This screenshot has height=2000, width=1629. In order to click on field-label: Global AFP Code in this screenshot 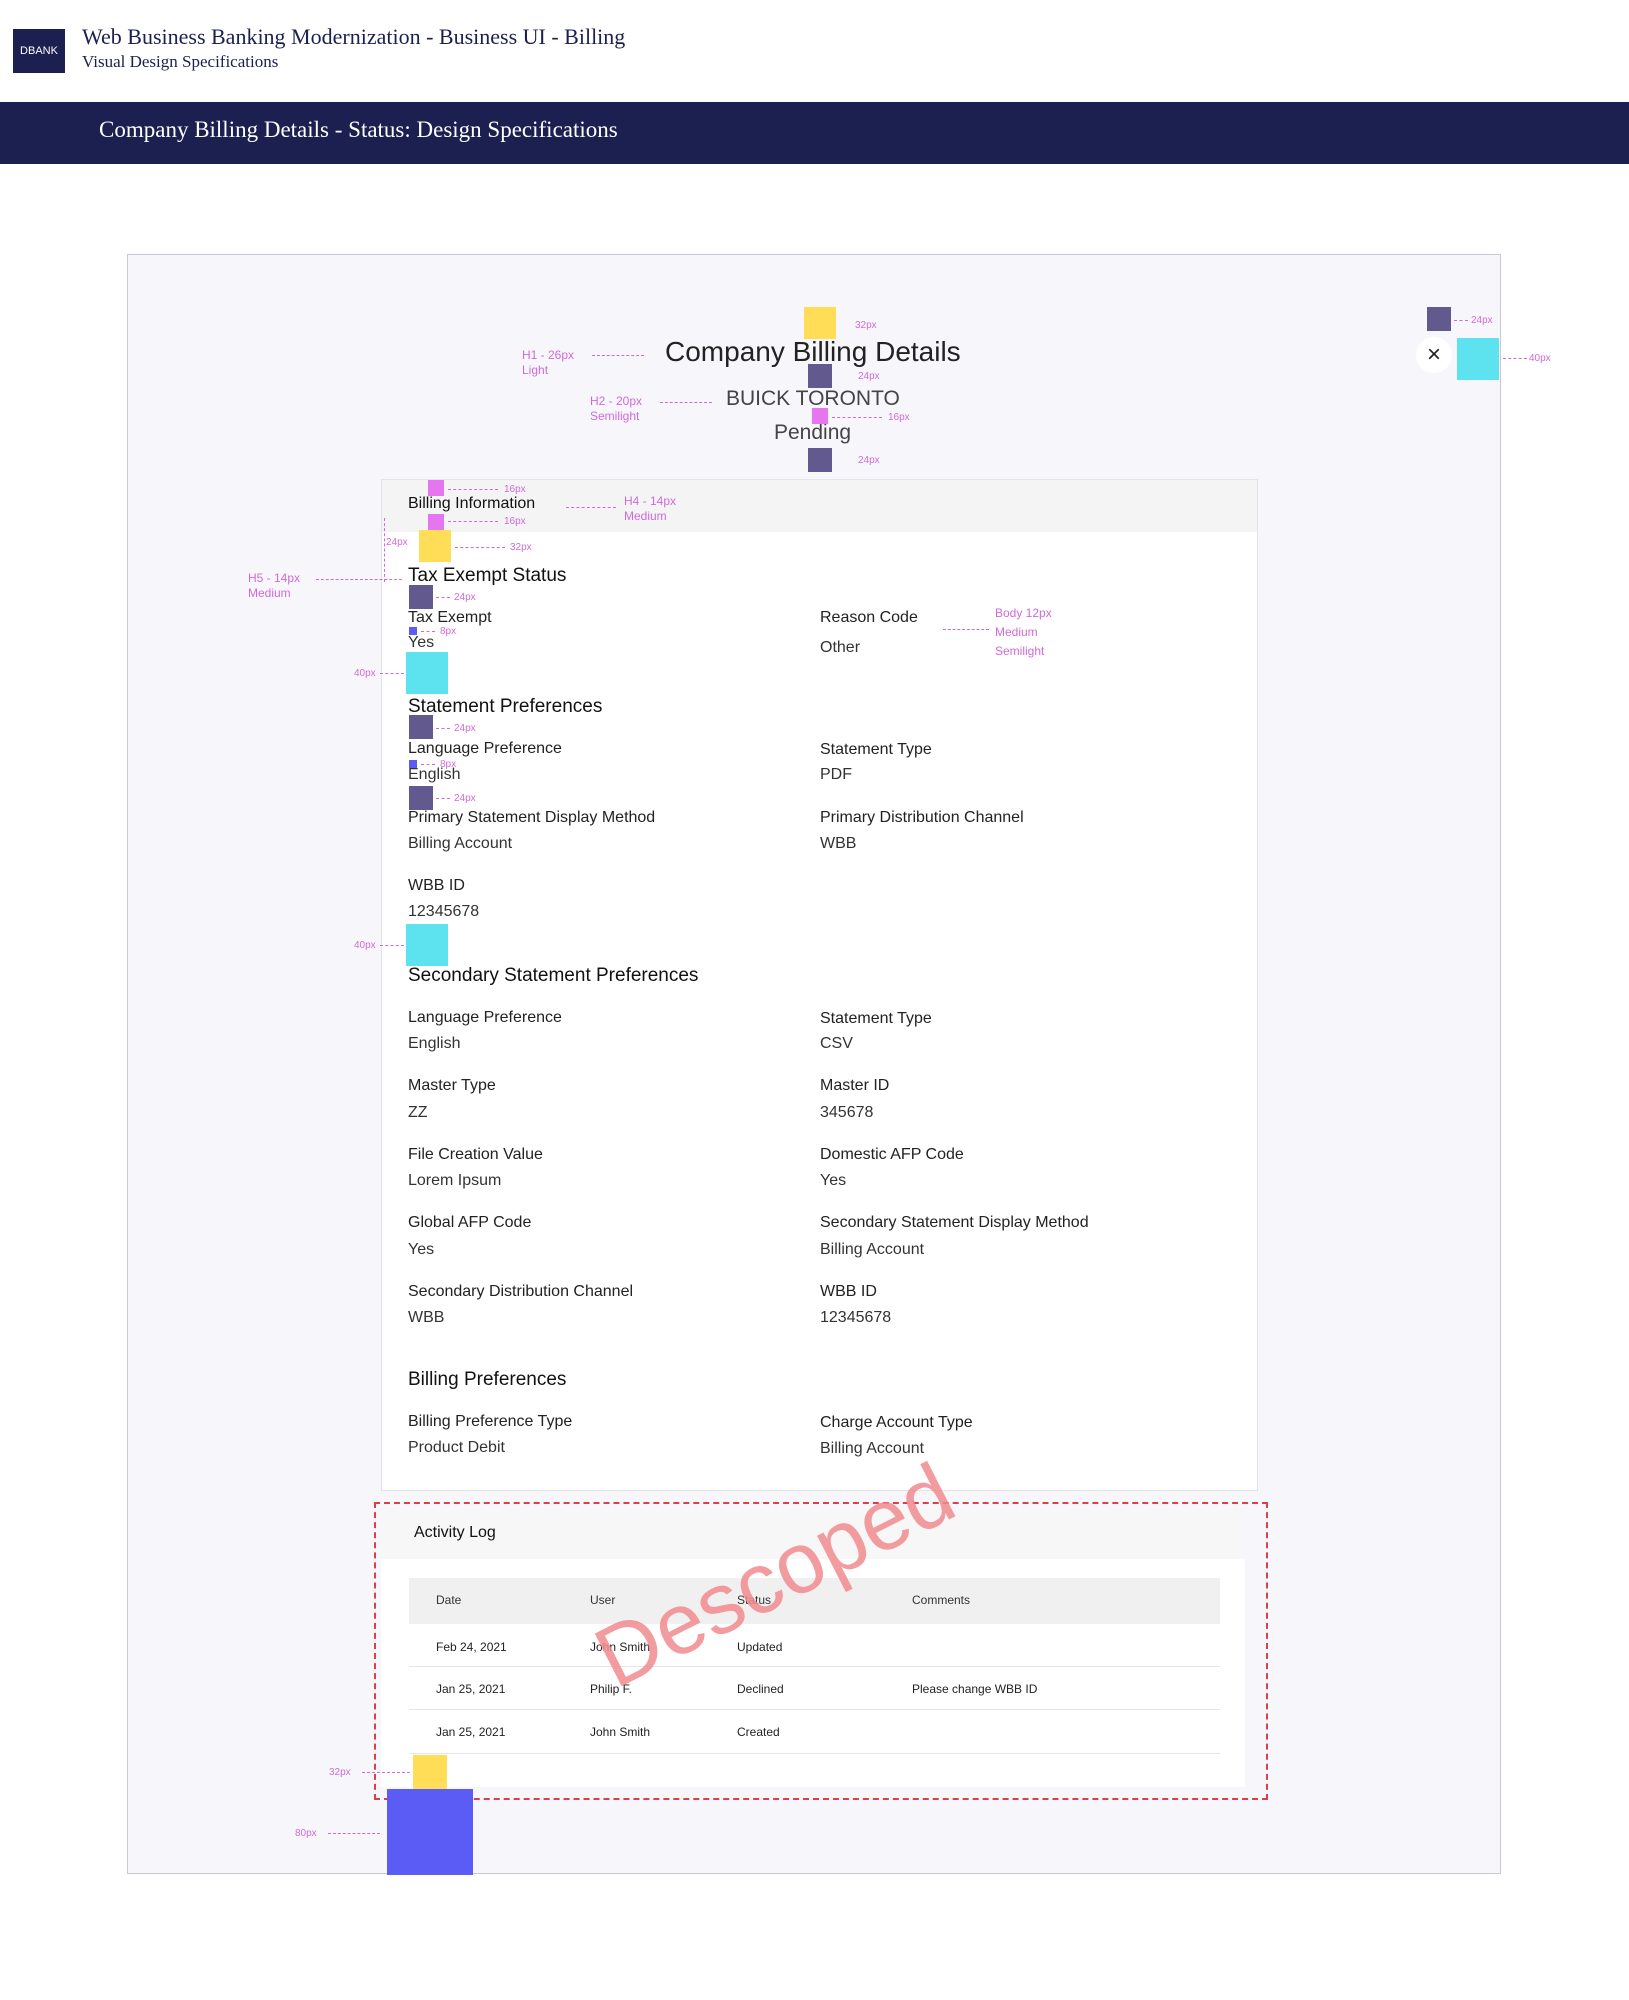, I will do `click(470, 1222)`.